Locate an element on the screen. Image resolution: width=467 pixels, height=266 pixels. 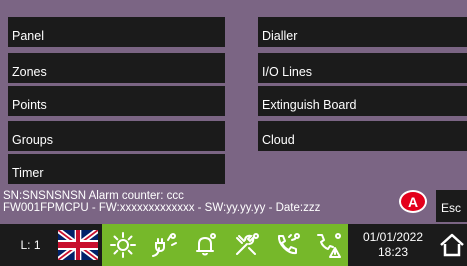
time-text: 18:23 is located at coordinates (393, 252).